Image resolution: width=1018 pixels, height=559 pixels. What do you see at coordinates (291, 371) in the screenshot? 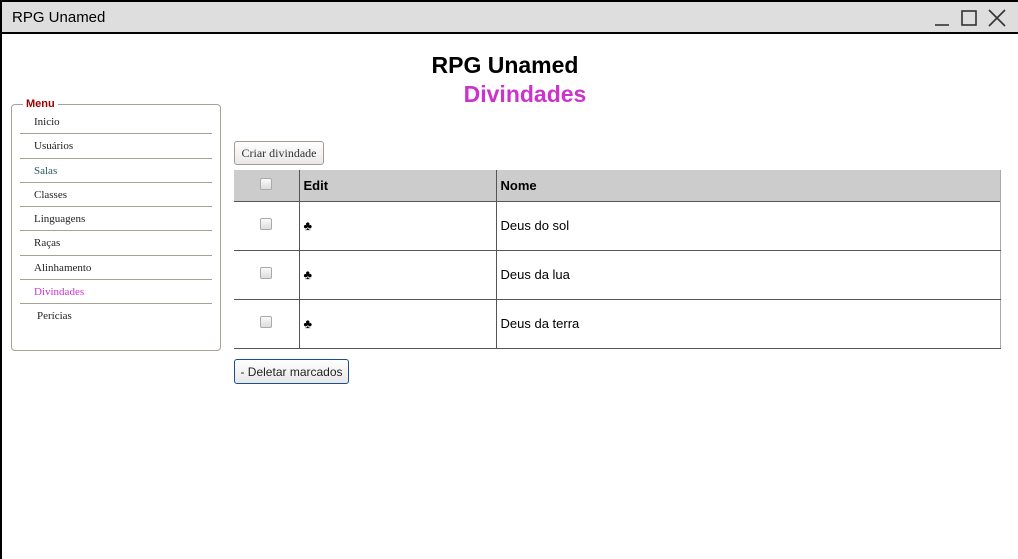
I see `delete-selected-button: - Deletar marcados` at bounding box center [291, 371].